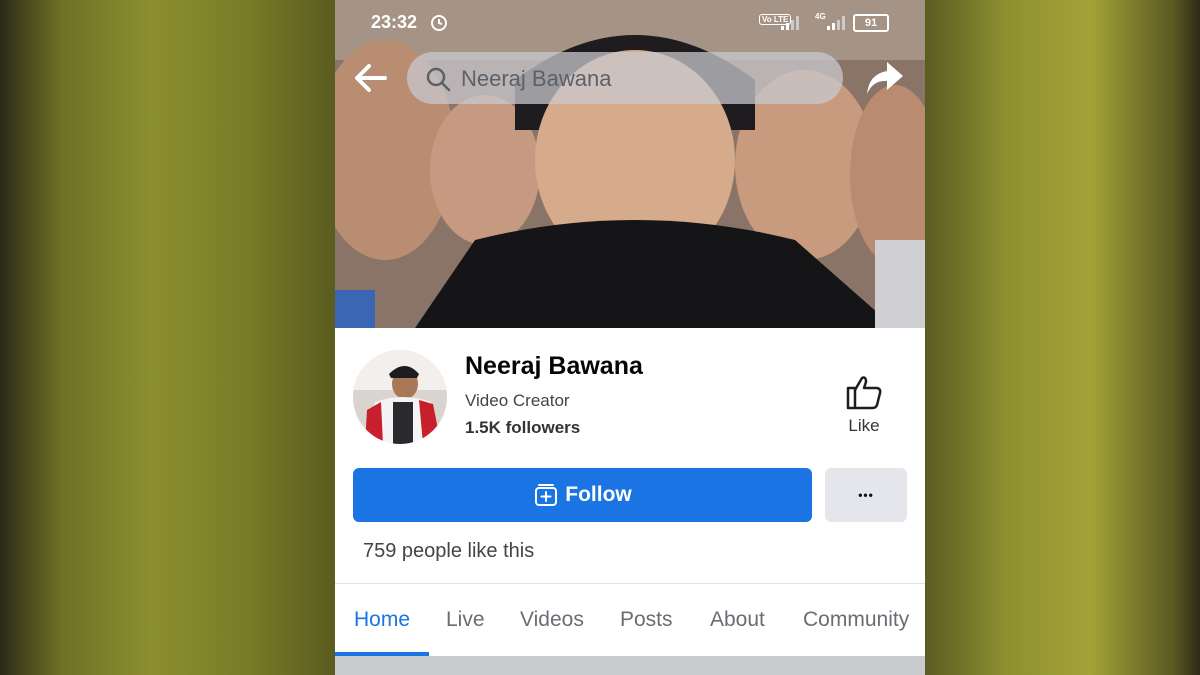  What do you see at coordinates (737, 620) in the screenshot?
I see `tab-about: About` at bounding box center [737, 620].